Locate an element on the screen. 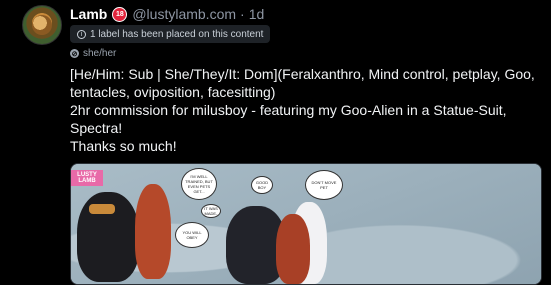 The width and height of the screenshot is (551, 285). author-name: Lamb is located at coordinates (88, 14).